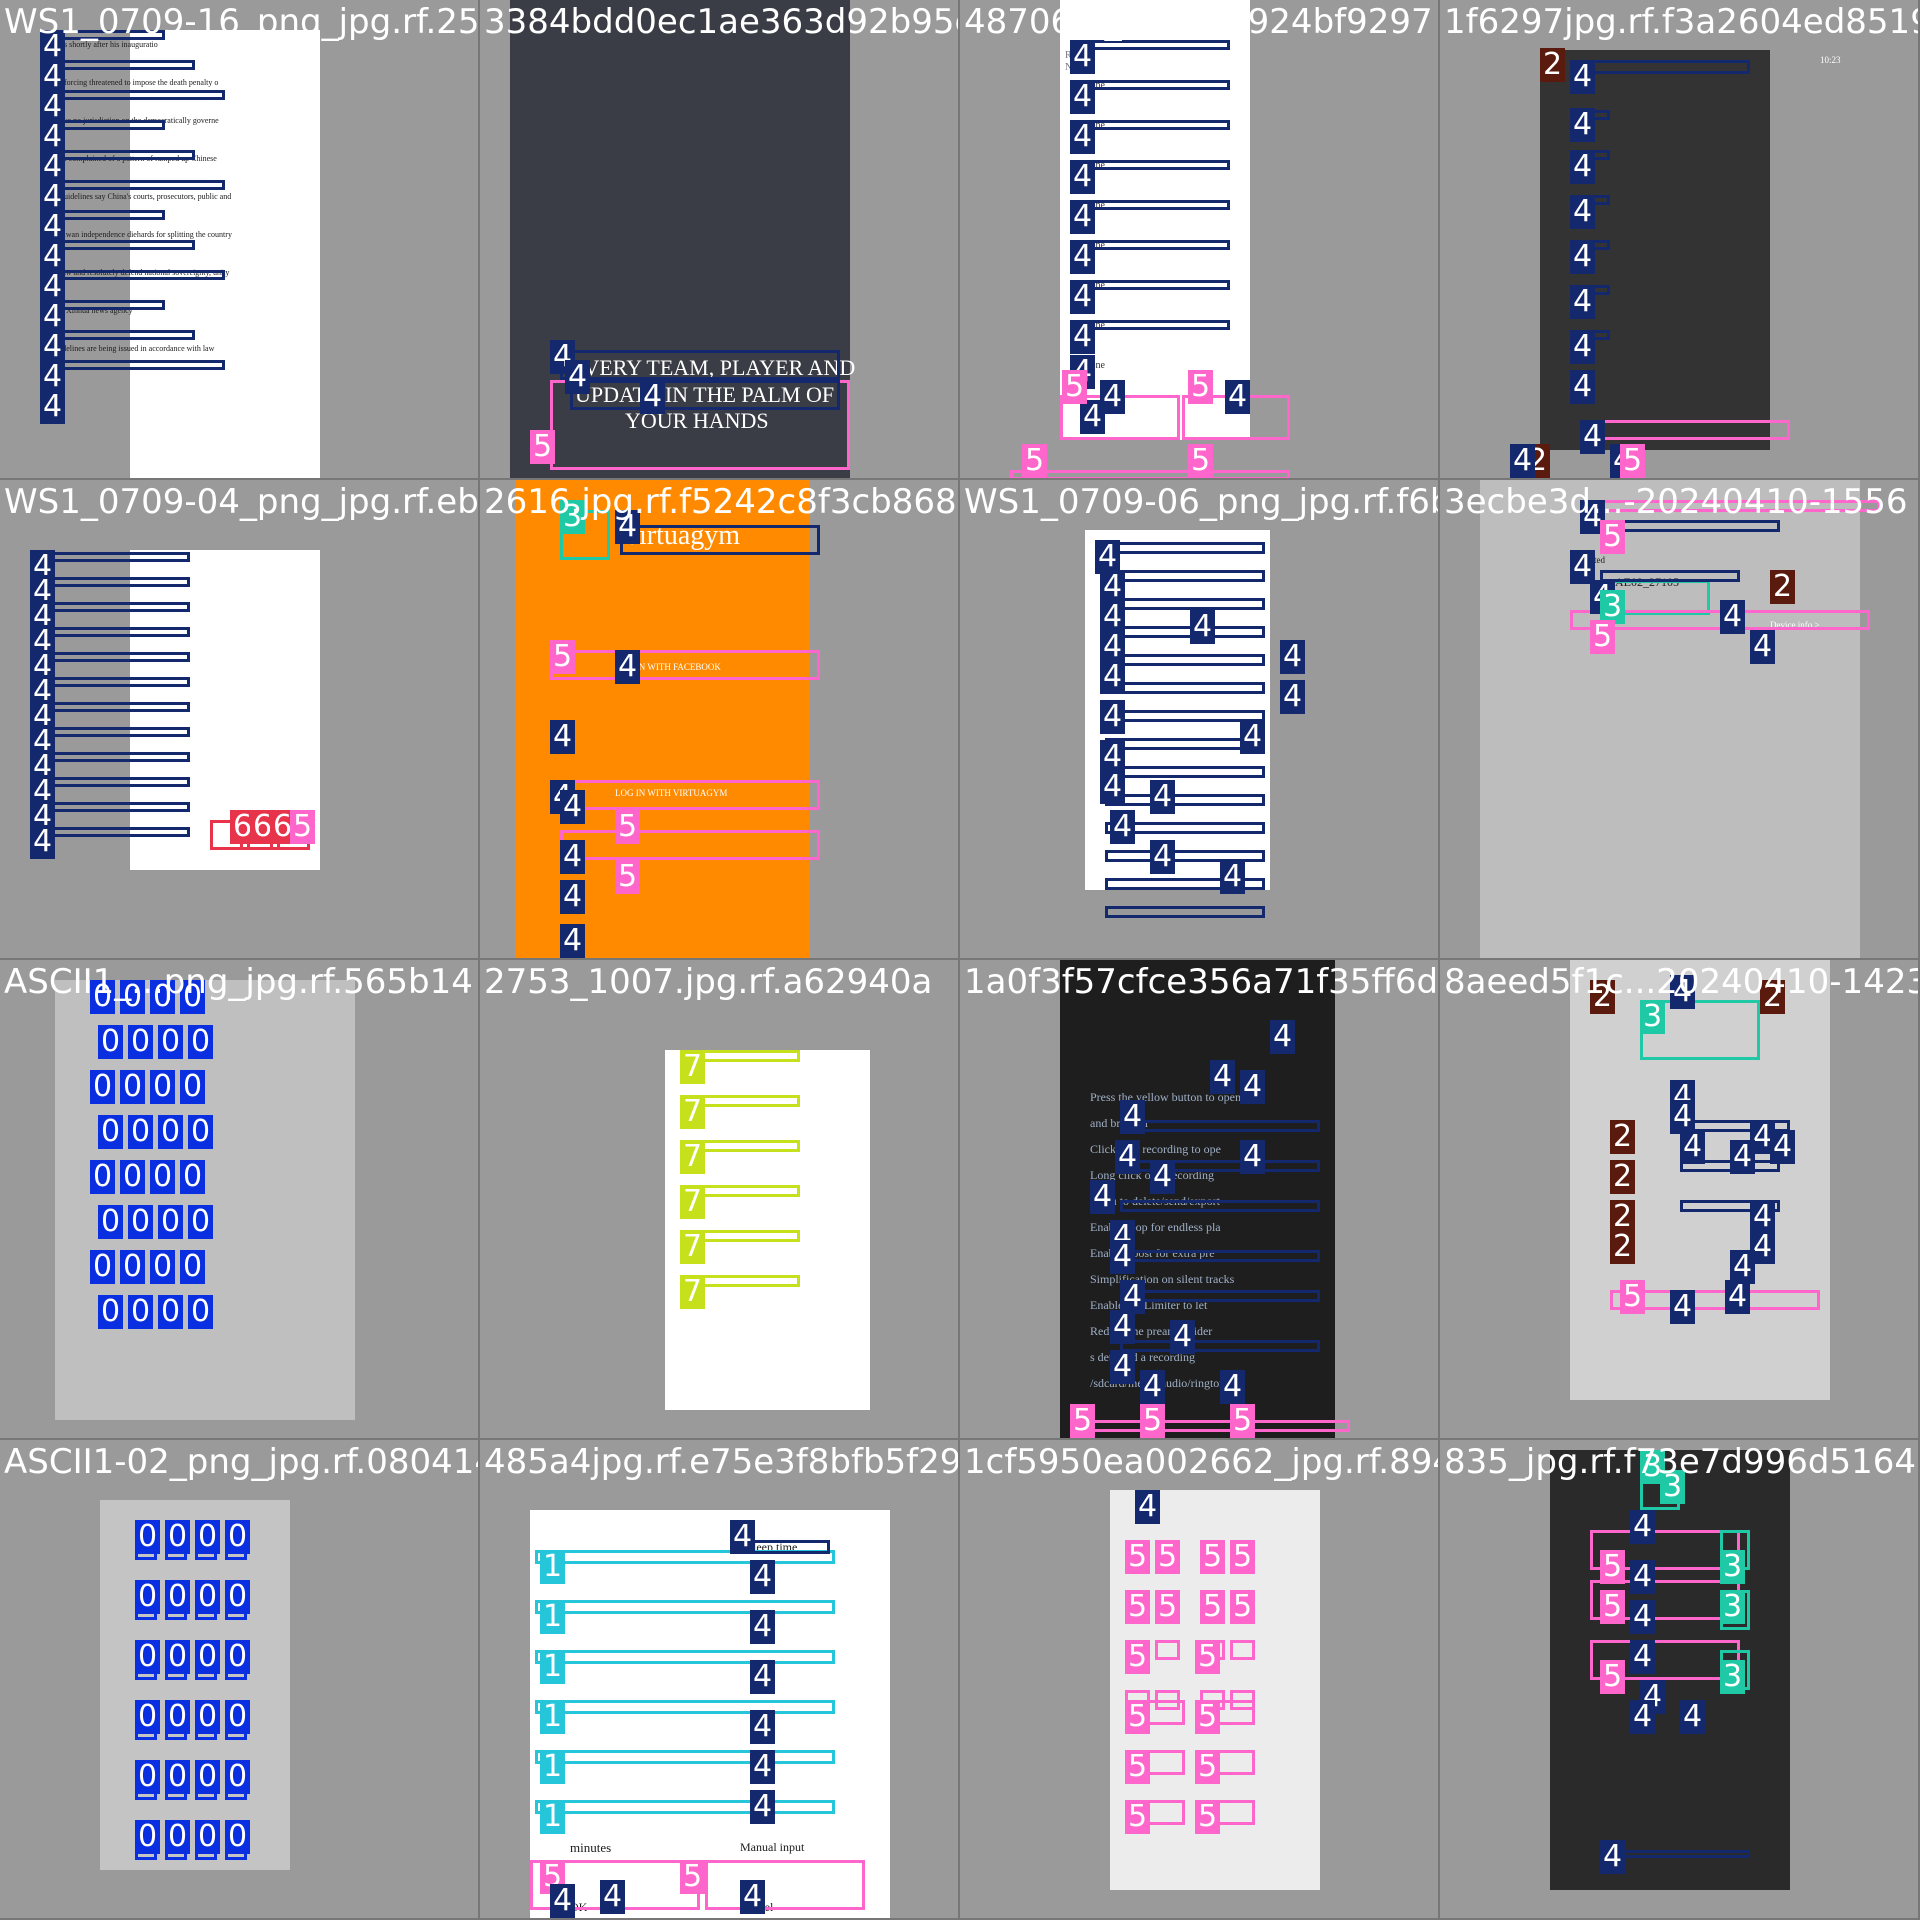 This screenshot has width=1920, height=1920. Describe the element at coordinates (1682, 22) in the screenshot. I see `tile-title: 1f6297jpg.rf.f3a2604ed85196` at that location.